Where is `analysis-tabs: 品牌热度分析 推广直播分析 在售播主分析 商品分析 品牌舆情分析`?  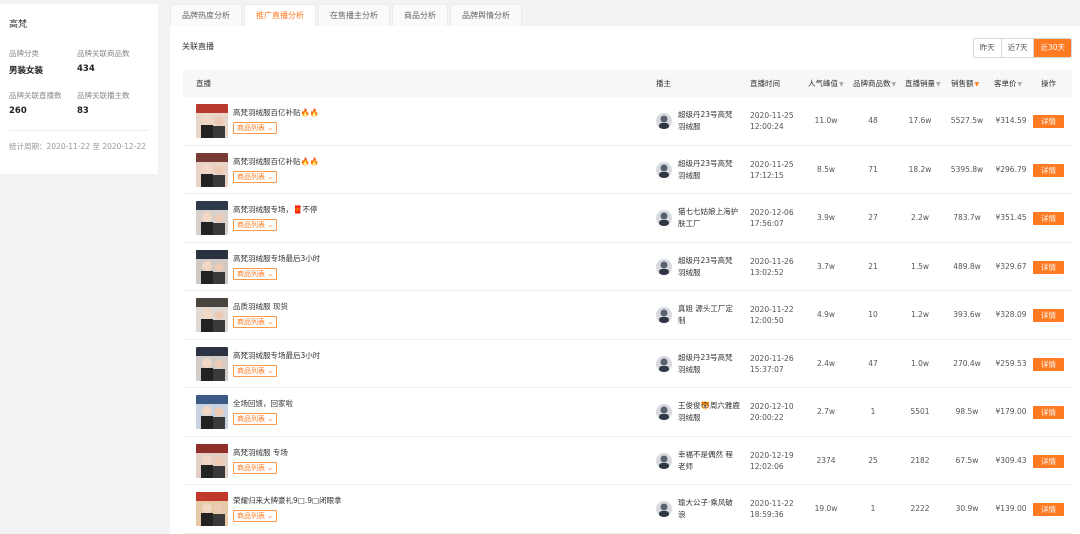
analysis-tabs: 品牌热度分析 推广直播分析 在售播主分析 商品分析 品牌舆情分析 is located at coordinates (347, 15).